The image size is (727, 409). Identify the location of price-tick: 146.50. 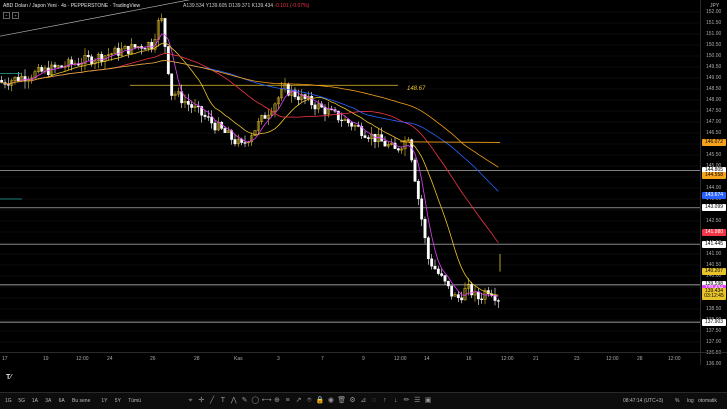
(714, 133).